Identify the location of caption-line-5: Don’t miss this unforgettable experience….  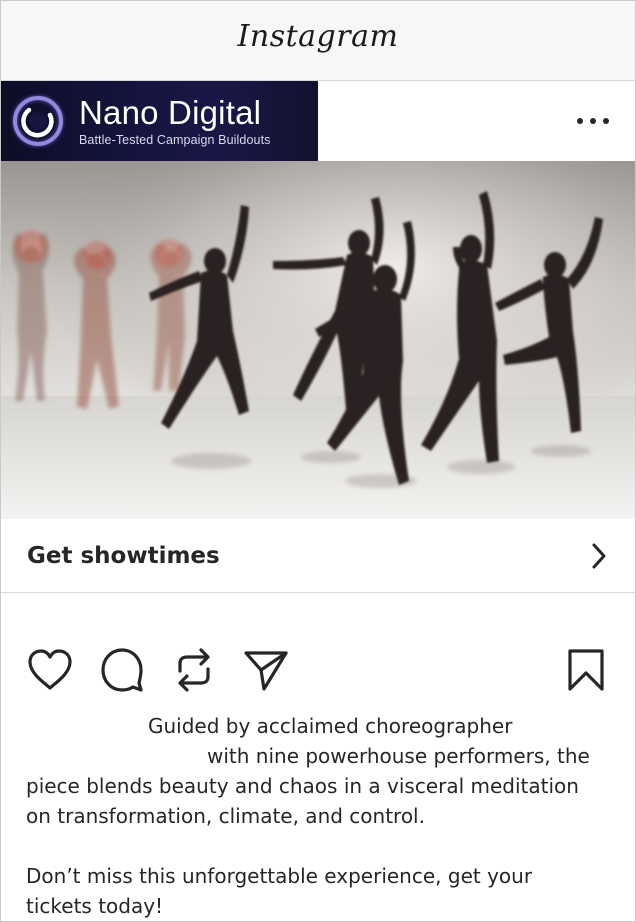
(279, 876).